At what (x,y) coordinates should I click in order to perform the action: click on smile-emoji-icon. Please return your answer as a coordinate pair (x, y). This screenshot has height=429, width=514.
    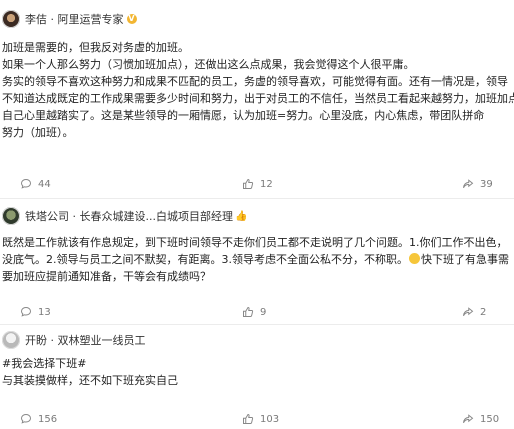
    Looking at the image, I should click on (414, 258).